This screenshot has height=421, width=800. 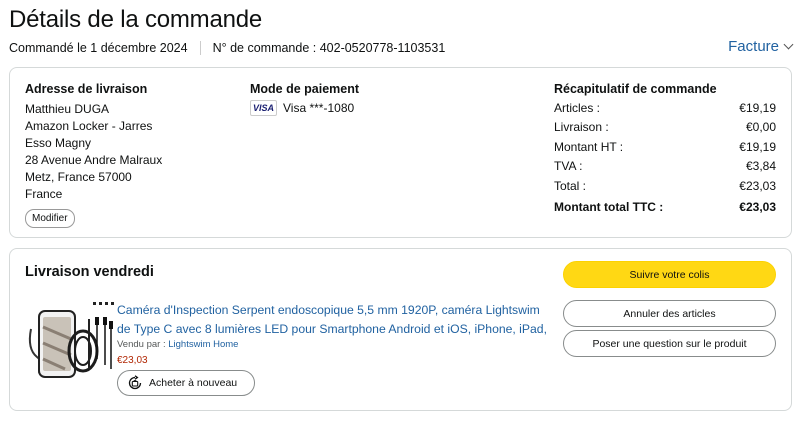 What do you see at coordinates (94, 160) in the screenshot?
I see `address-line: 28 Avenue Andre Malraux` at bounding box center [94, 160].